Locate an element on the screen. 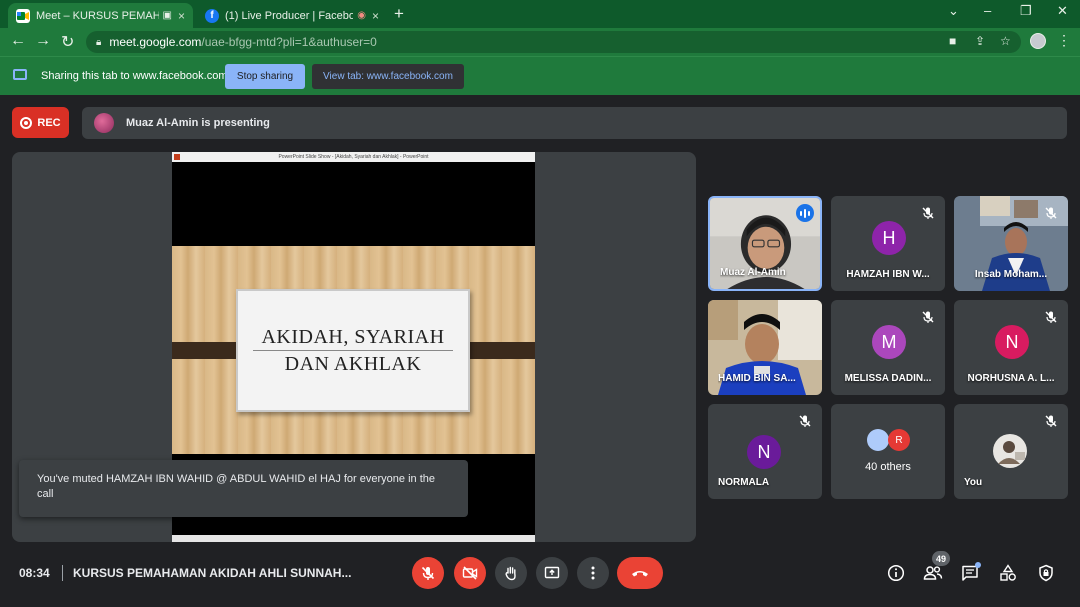 Image resolution: width=1080 pixels, height=607 pixels. google-meet-icon is located at coordinates (23, 15).